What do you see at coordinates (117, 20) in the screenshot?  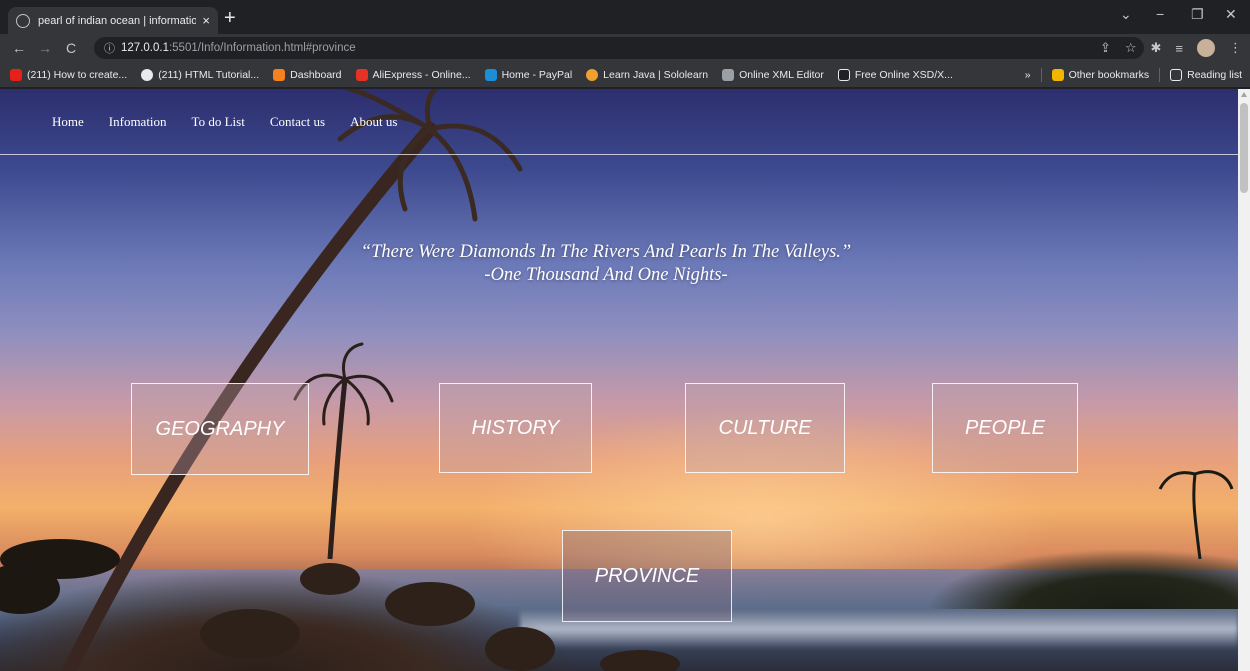 I see `tab-title: pearl of indian ocean | informatio` at bounding box center [117, 20].